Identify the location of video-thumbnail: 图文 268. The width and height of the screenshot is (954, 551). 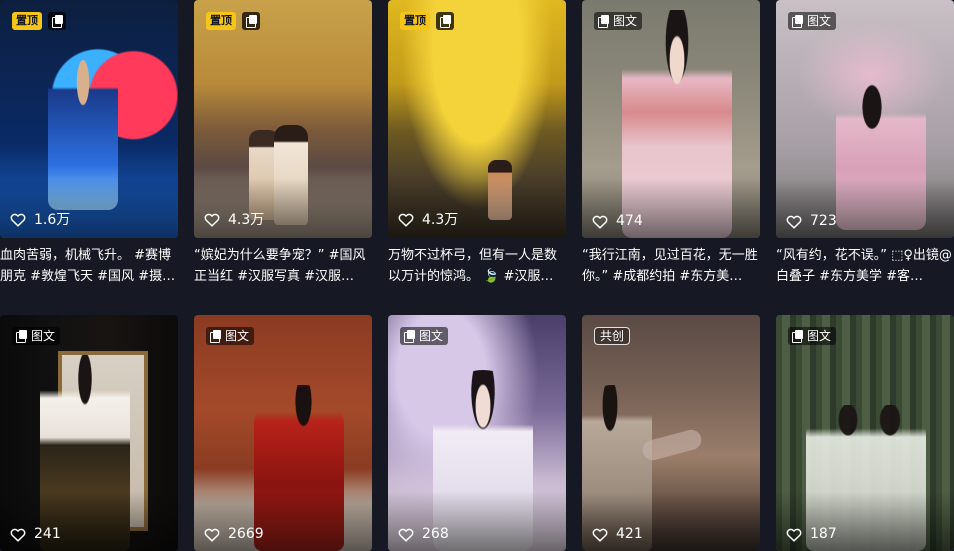
(477, 433).